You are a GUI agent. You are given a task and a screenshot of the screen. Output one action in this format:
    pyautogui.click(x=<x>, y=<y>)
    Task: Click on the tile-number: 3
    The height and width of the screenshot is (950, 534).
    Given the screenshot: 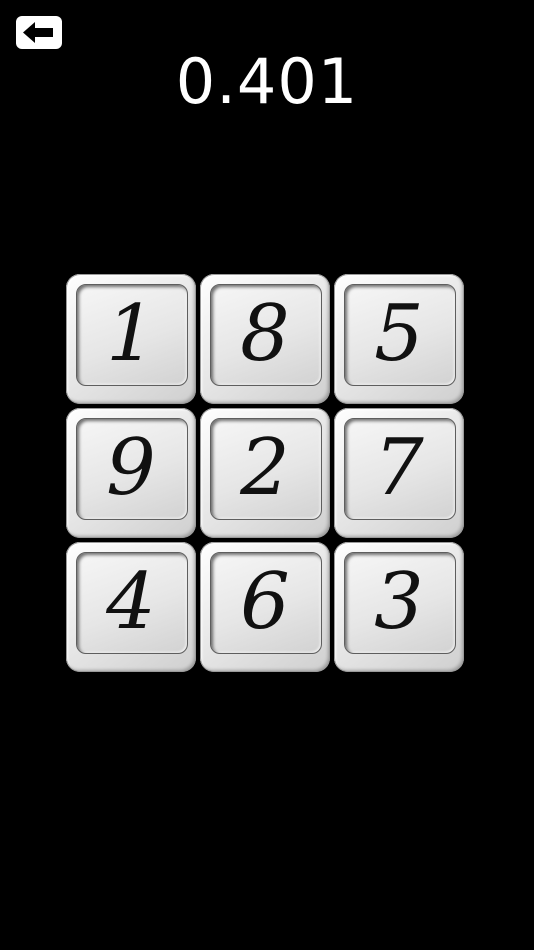 What is the action you would take?
    pyautogui.click(x=399, y=602)
    